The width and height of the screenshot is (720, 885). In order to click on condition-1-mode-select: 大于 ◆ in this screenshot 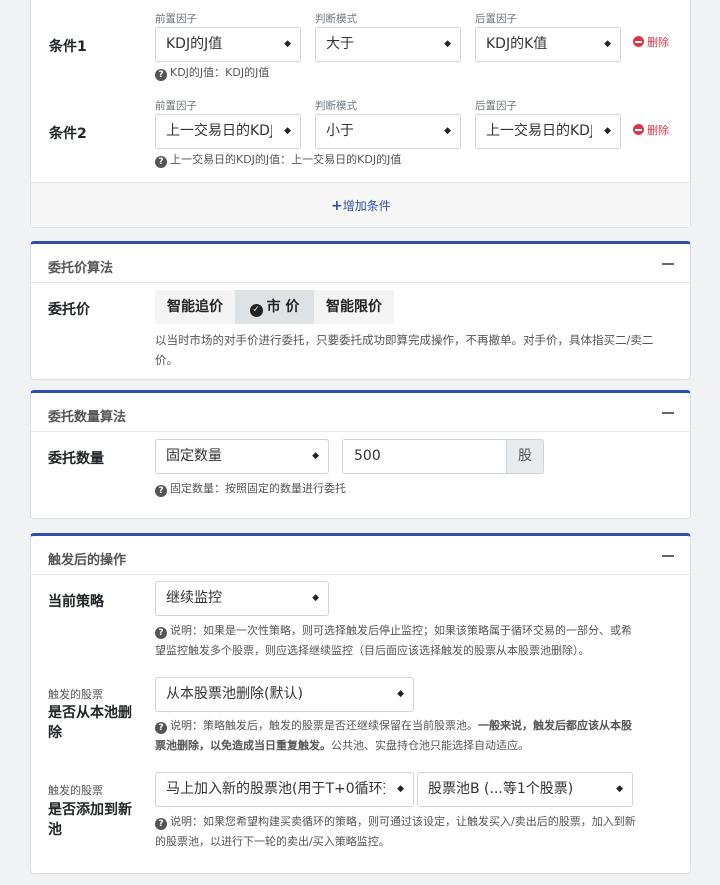, I will do `click(388, 44)`.